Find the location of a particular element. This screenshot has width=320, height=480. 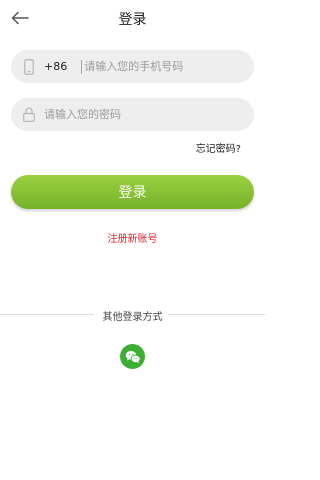

login-button: 登录 is located at coordinates (132, 192).